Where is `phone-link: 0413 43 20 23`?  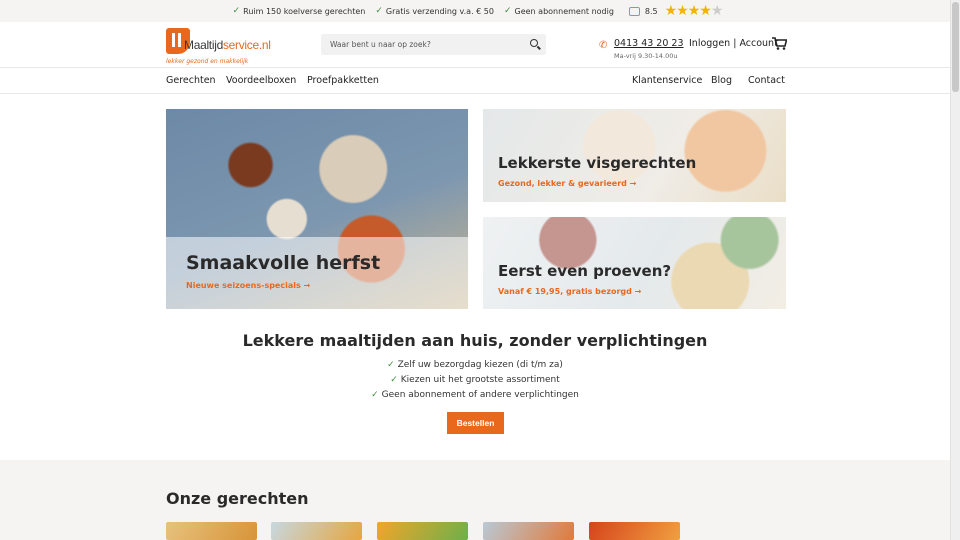 phone-link: 0413 43 20 23 is located at coordinates (649, 43).